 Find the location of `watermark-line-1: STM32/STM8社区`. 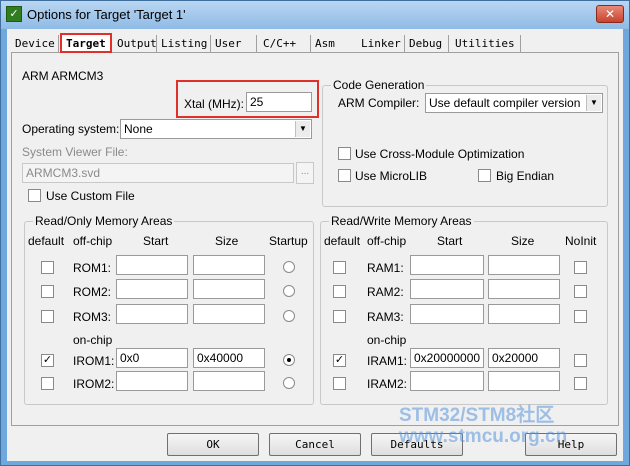

watermark-line-1: STM32/STM8社区 is located at coordinates (477, 415).